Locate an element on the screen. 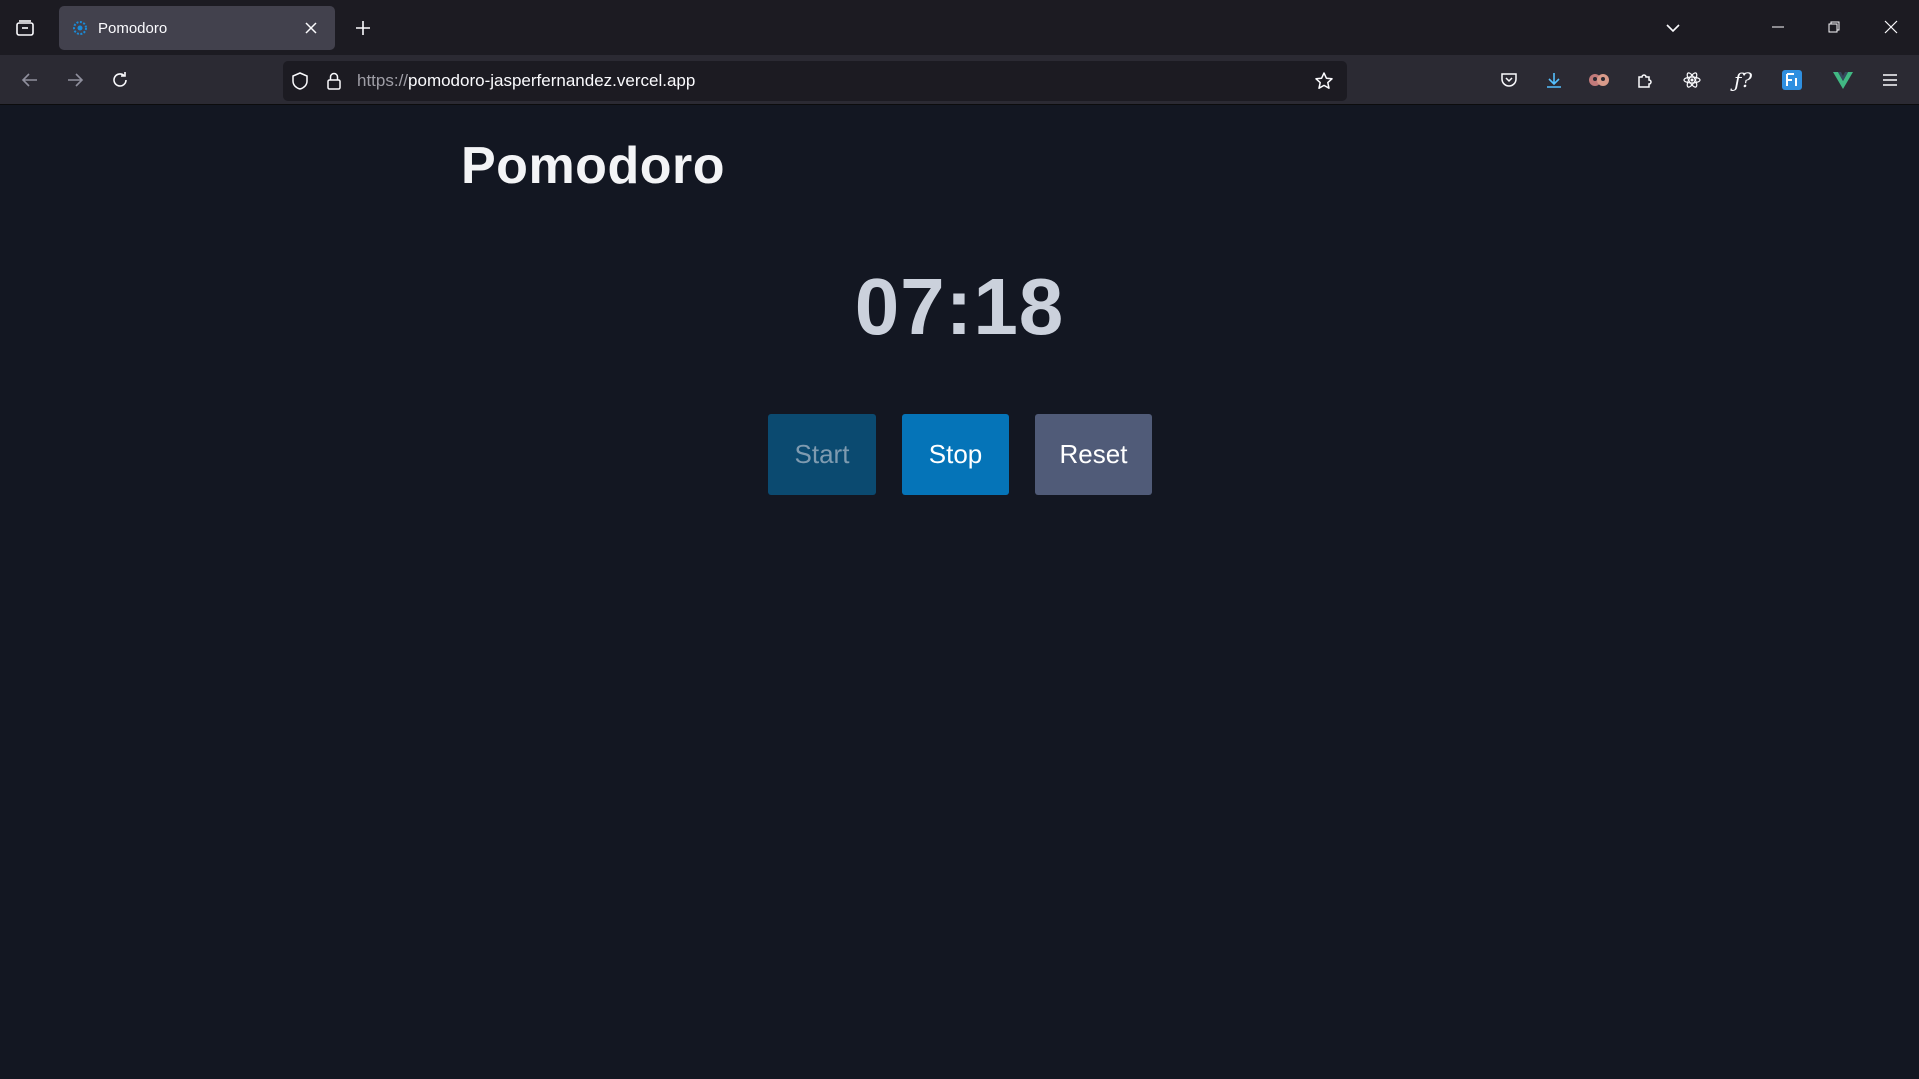 The width and height of the screenshot is (1919, 1079). restore-icon is located at coordinates (1834, 27).